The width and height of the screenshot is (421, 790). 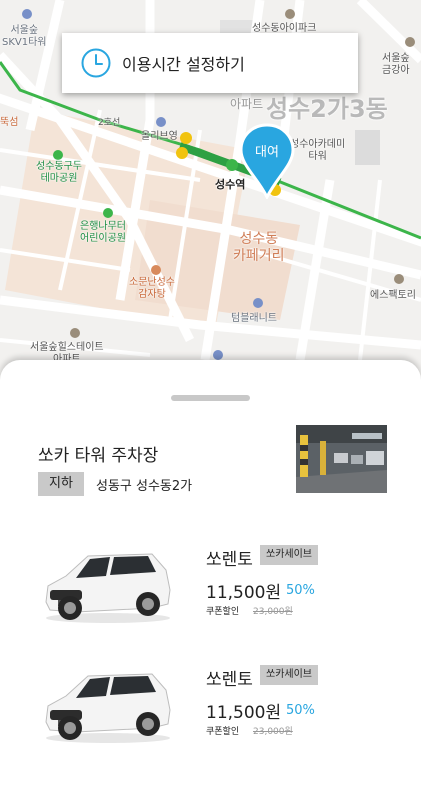 What do you see at coordinates (210, 398) in the screenshot?
I see `sheet-drag-handle` at bounding box center [210, 398].